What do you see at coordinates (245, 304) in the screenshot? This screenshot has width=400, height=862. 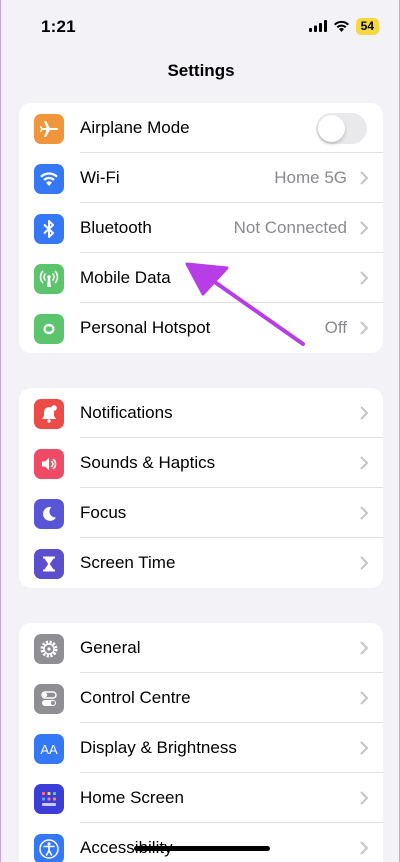 I see `annotation-arrow-icon` at bounding box center [245, 304].